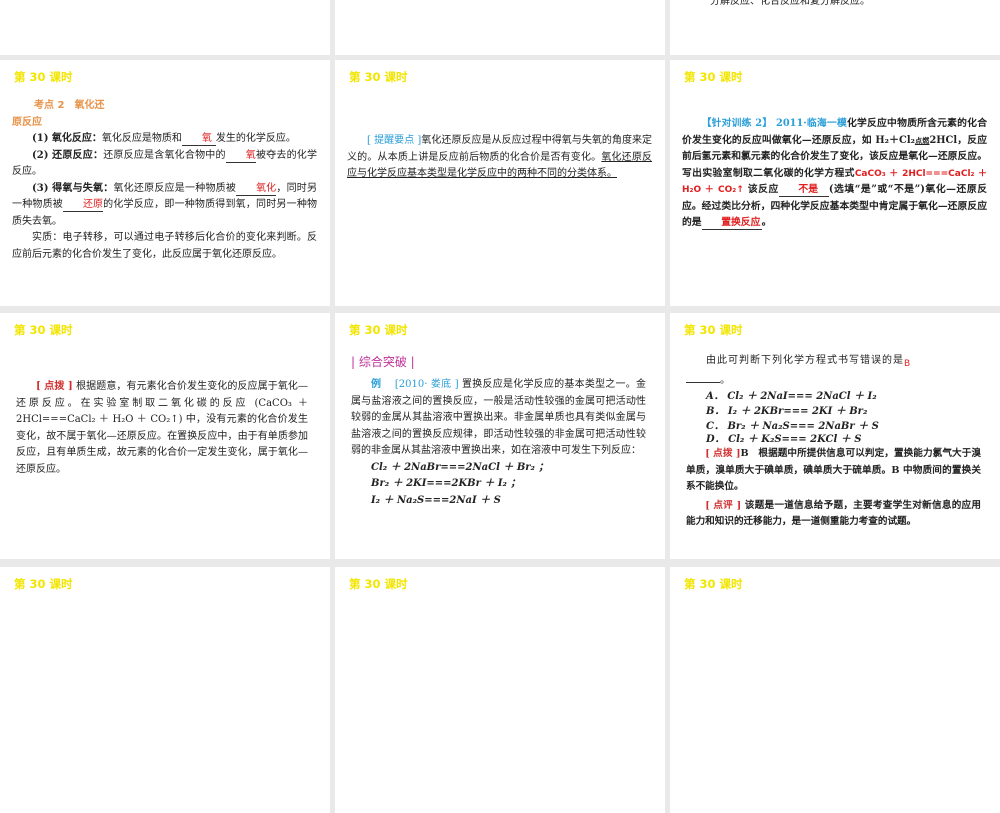 The image size is (1000, 813). I want to click on tag: [ 提醒要点 ], so click(394, 140).